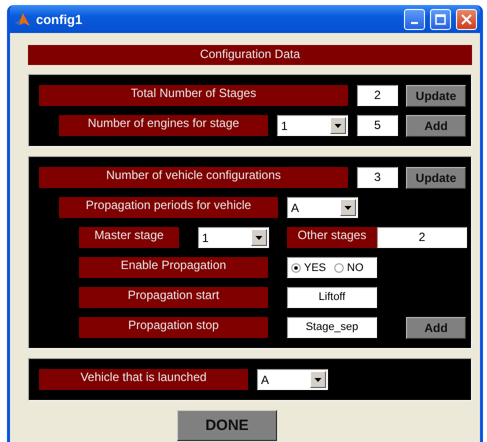 The width and height of the screenshot is (487, 442). I want to click on close-button, so click(466, 19).